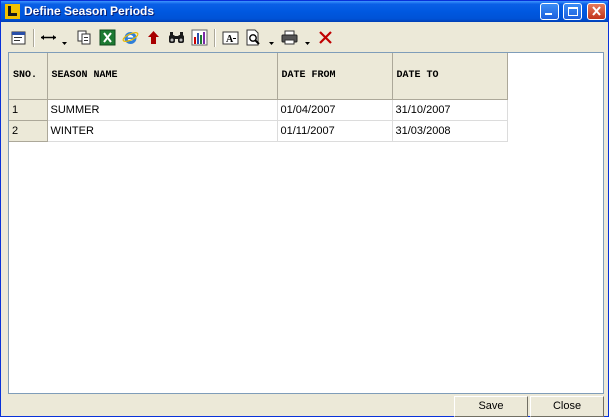  I want to click on delete-icon, so click(325, 37).